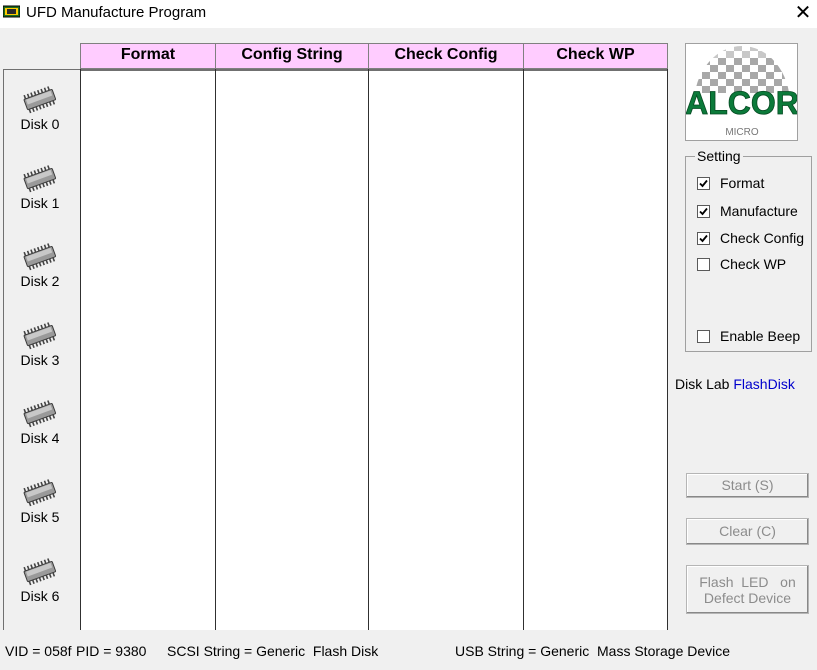 The width and height of the screenshot is (817, 670). What do you see at coordinates (747, 485) in the screenshot?
I see `start-button: Start (S)` at bounding box center [747, 485].